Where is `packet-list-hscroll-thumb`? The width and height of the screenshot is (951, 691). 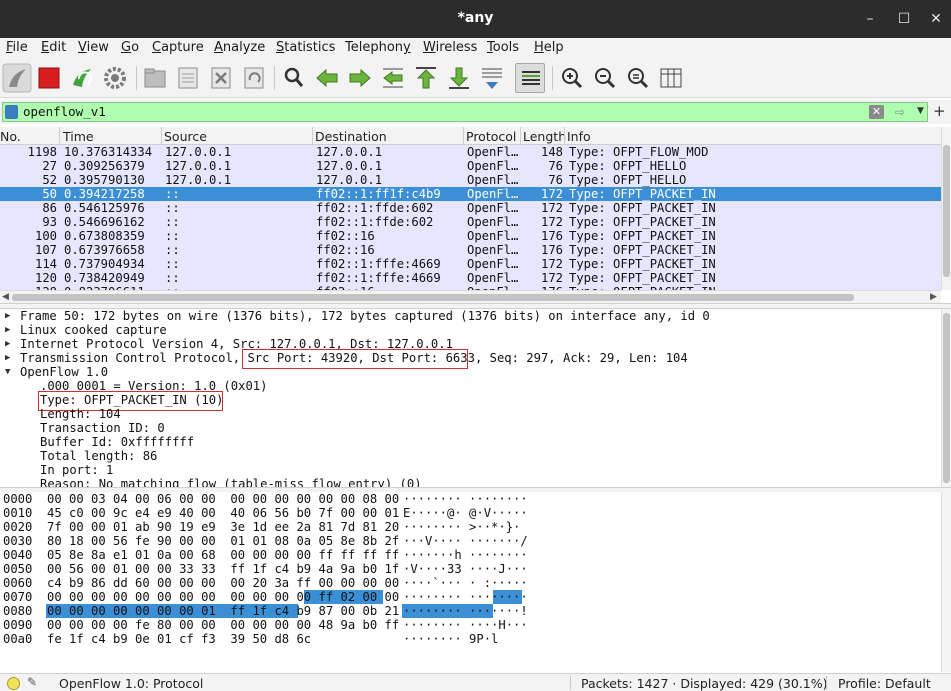
packet-list-hscroll-thumb is located at coordinates (433, 297).